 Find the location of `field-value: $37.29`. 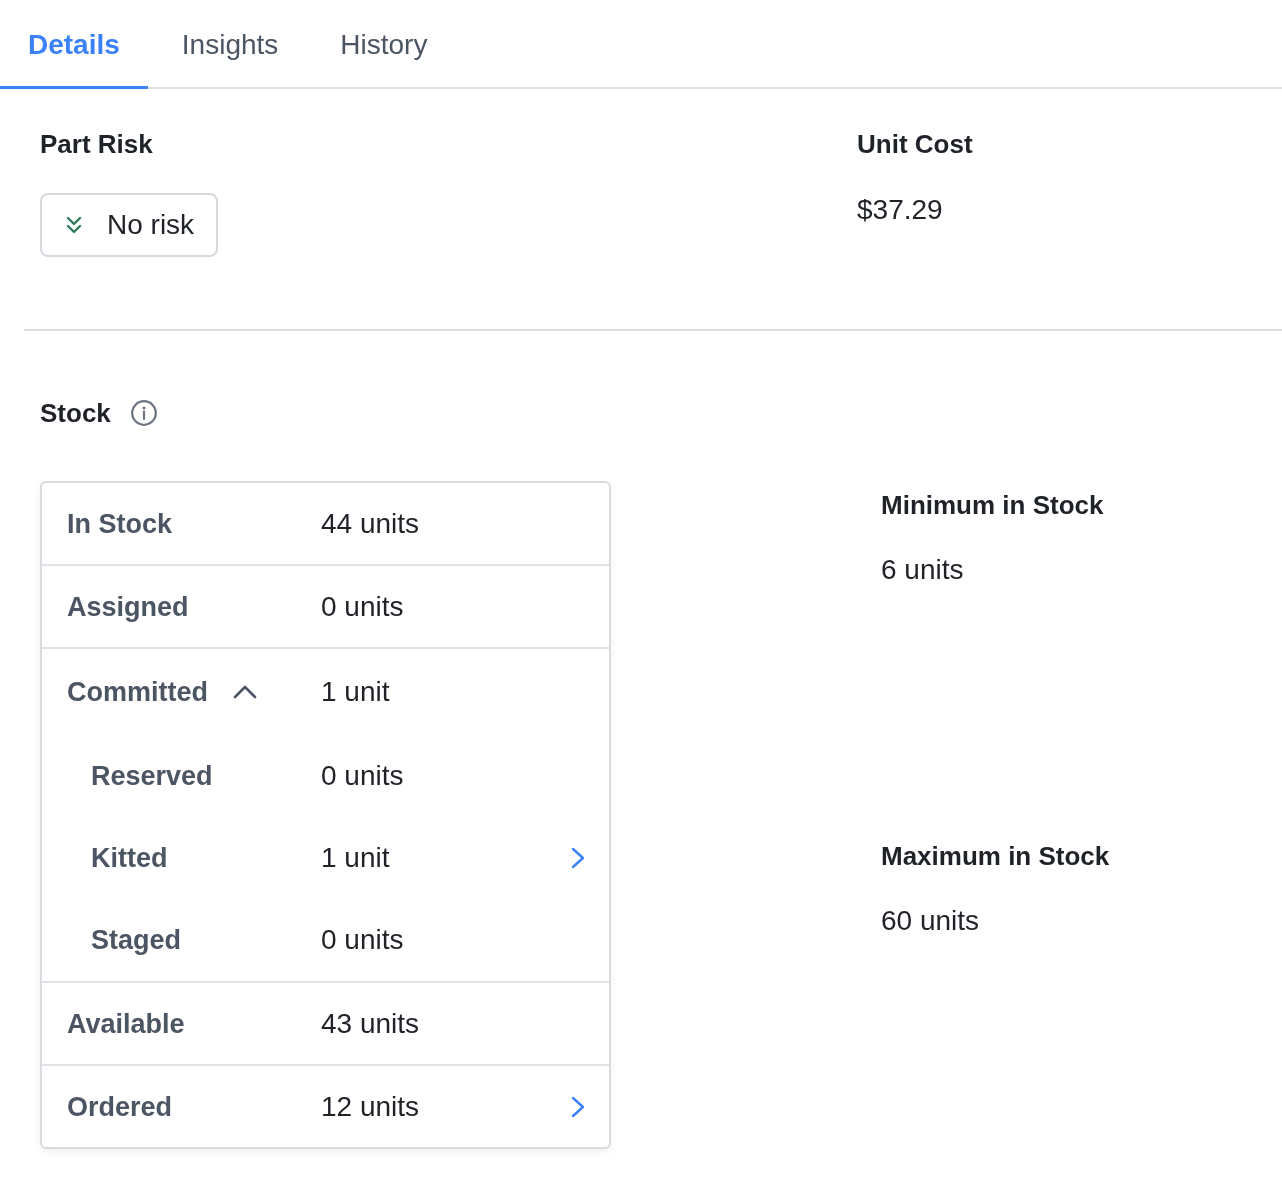

field-value: $37.29 is located at coordinates (900, 210).